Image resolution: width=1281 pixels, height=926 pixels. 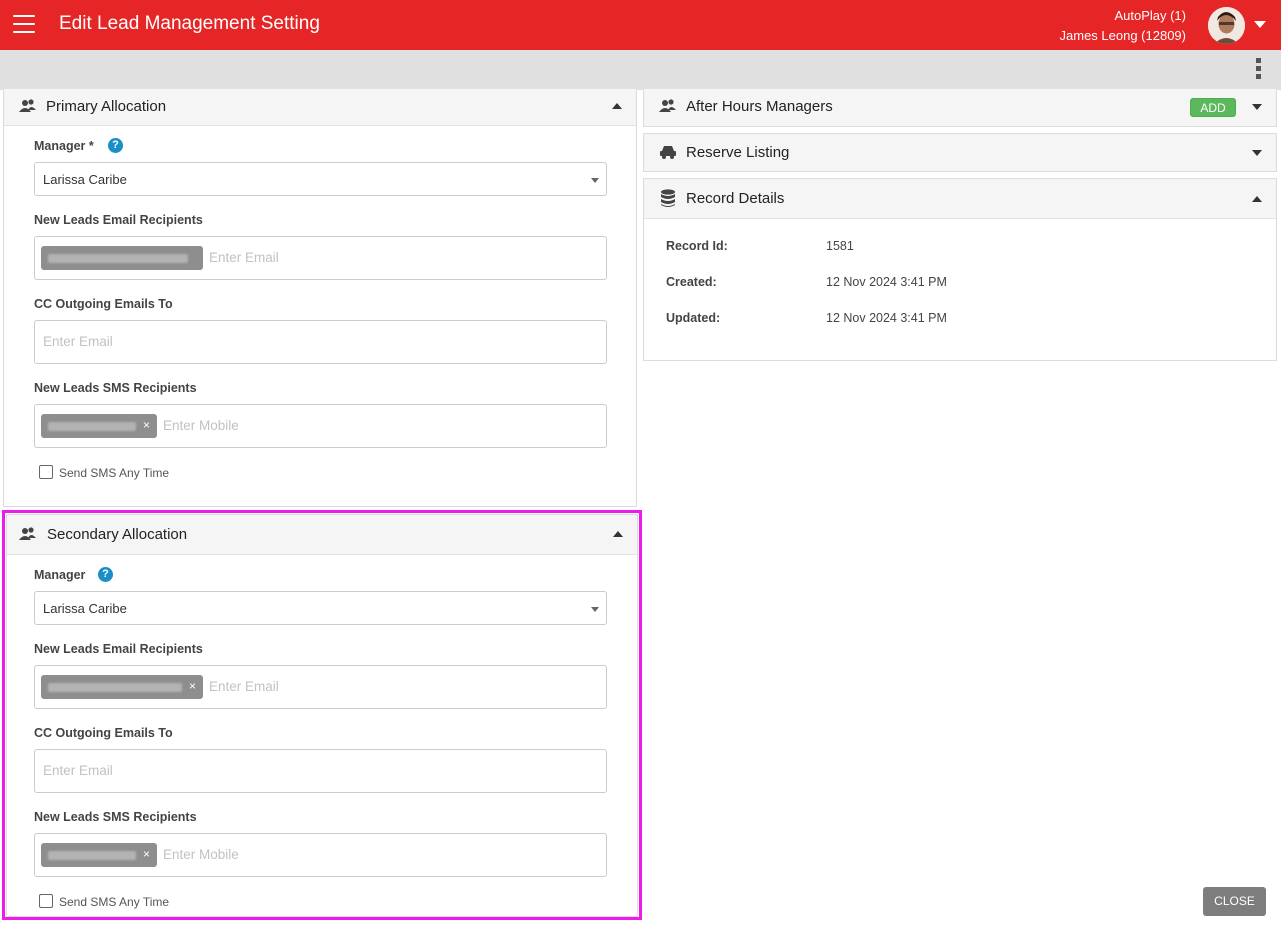 What do you see at coordinates (668, 152) in the screenshot?
I see `car-icon` at bounding box center [668, 152].